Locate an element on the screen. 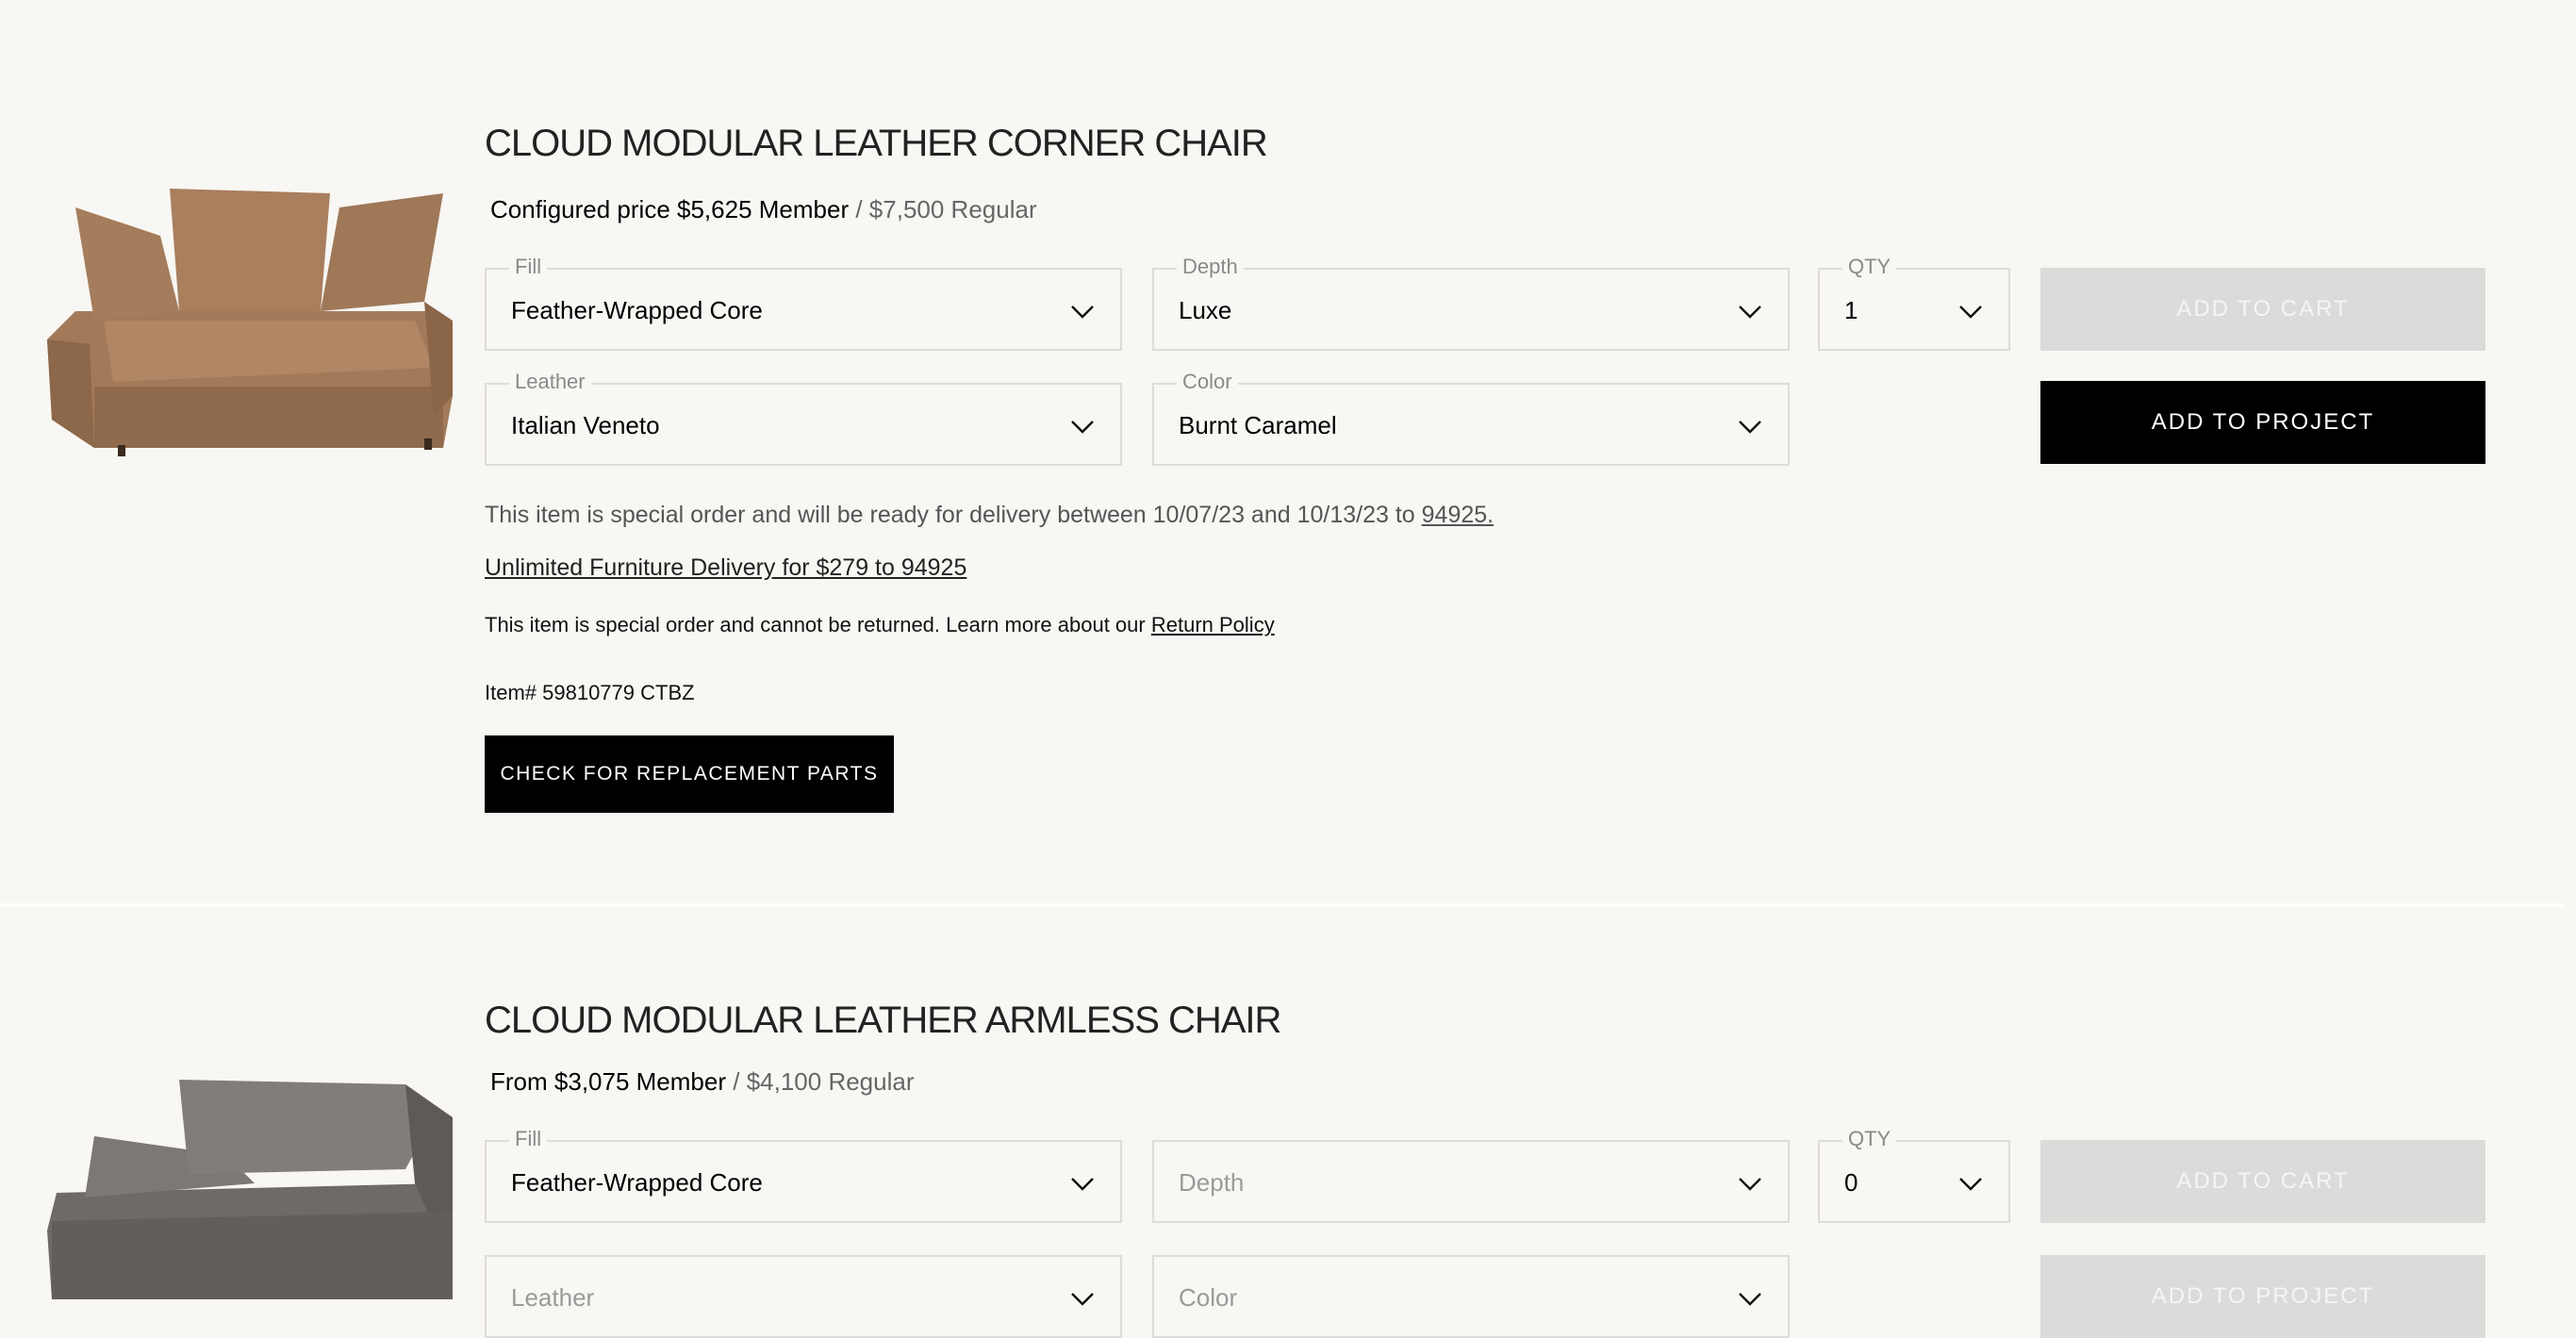  depth-label: Depth is located at coordinates (1210, 267).